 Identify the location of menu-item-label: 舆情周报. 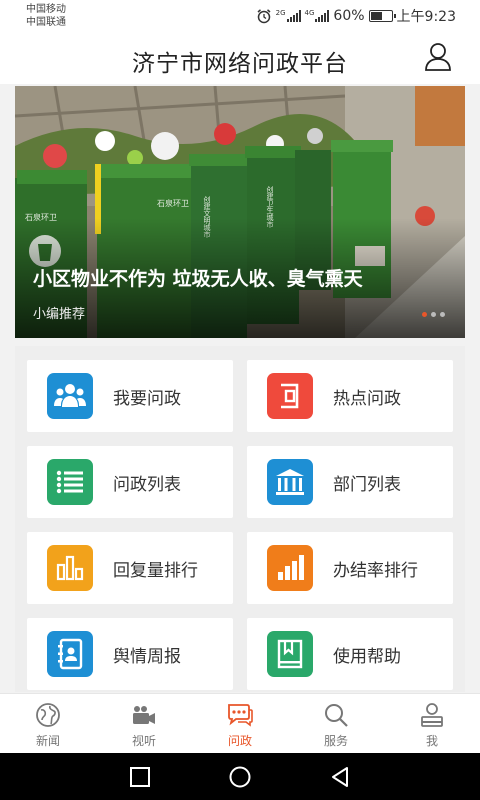
(147, 657).